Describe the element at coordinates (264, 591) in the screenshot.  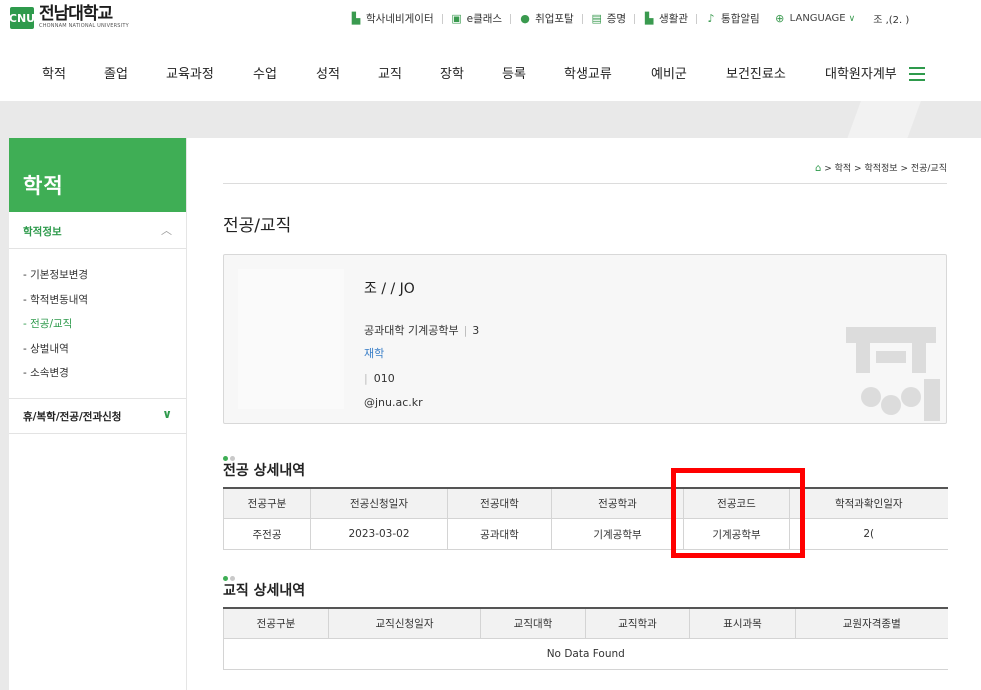
I see `teaching-section-title: 교직 상세내역` at that location.